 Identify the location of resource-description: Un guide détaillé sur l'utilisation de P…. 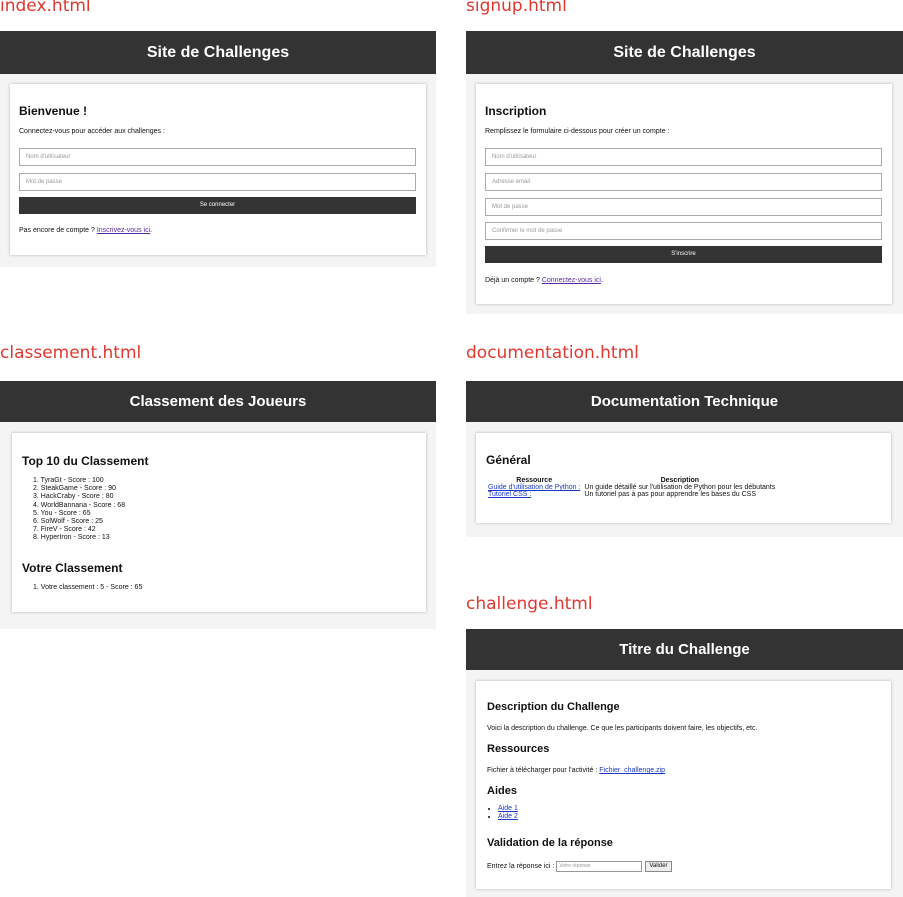
(680, 487).